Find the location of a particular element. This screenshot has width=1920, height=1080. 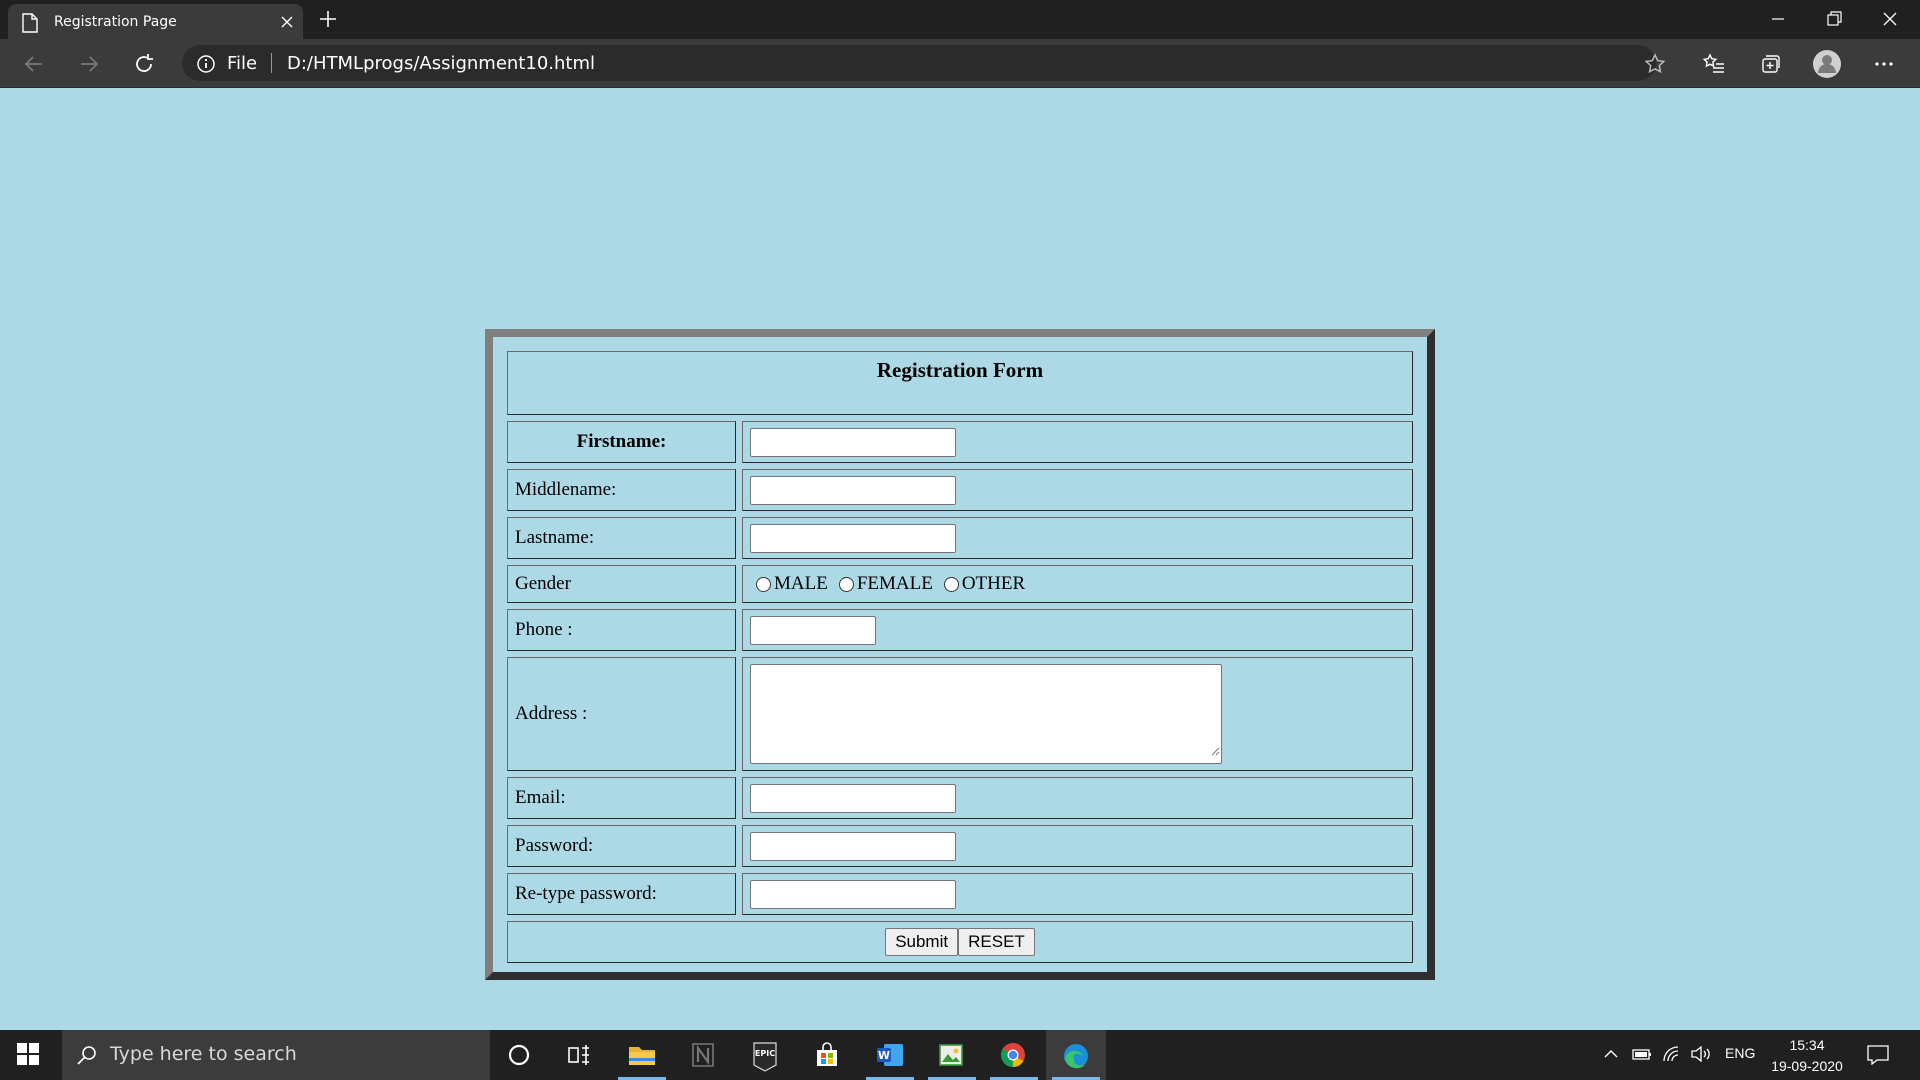

form-title: Registration Form is located at coordinates (960, 383).